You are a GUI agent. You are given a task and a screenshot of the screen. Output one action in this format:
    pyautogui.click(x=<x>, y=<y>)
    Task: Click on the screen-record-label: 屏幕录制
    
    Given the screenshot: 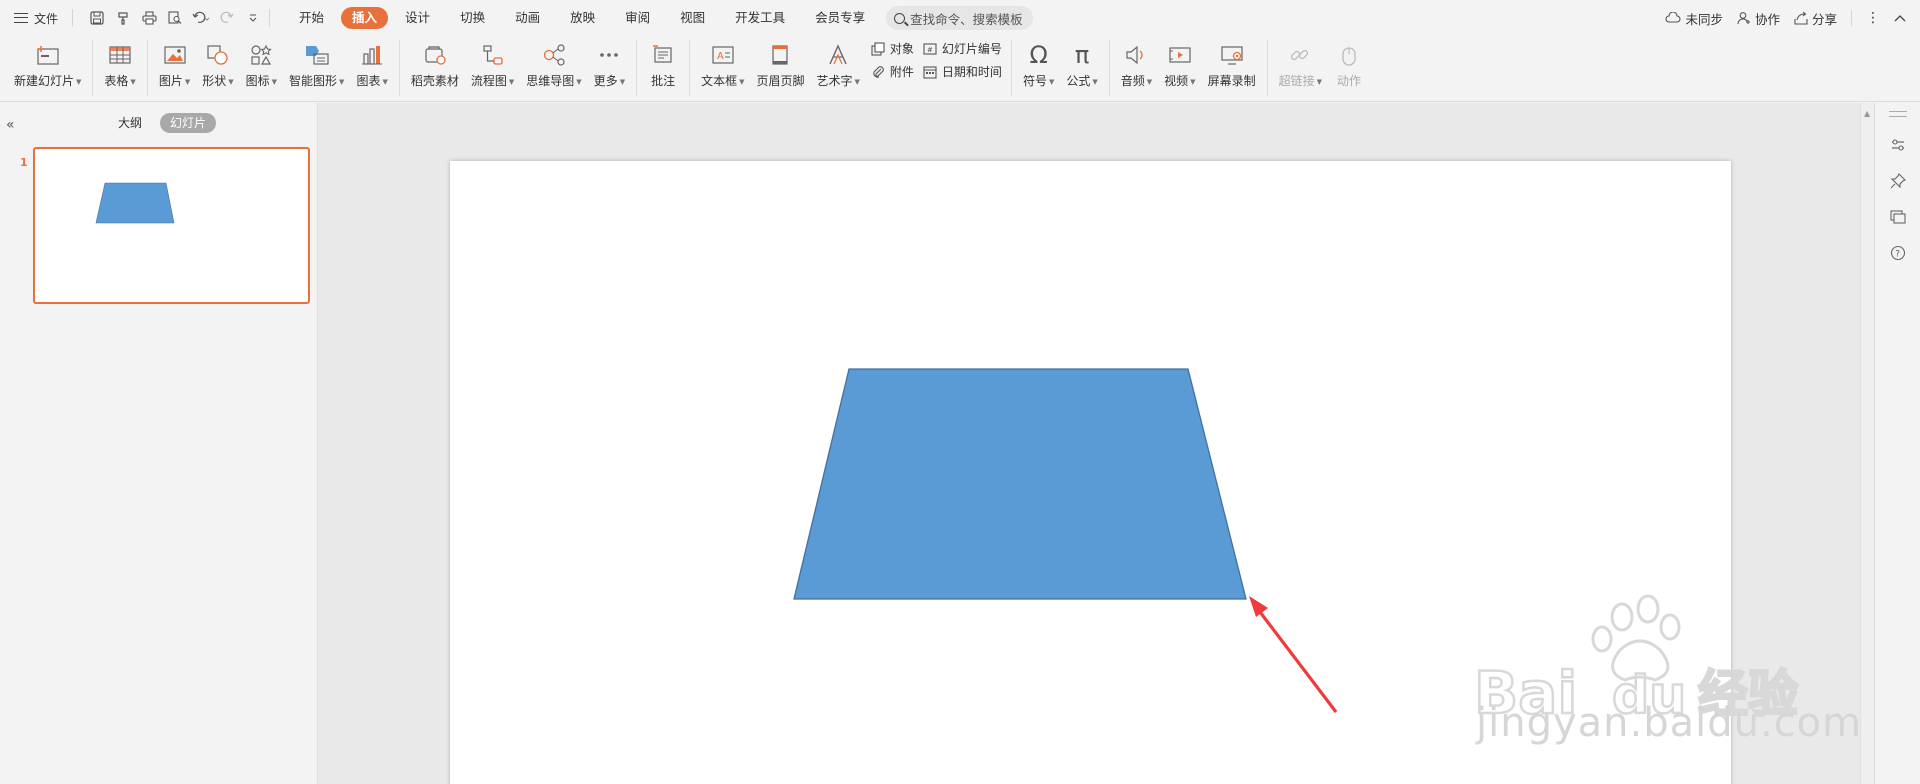 What is the action you would take?
    pyautogui.click(x=1231, y=81)
    